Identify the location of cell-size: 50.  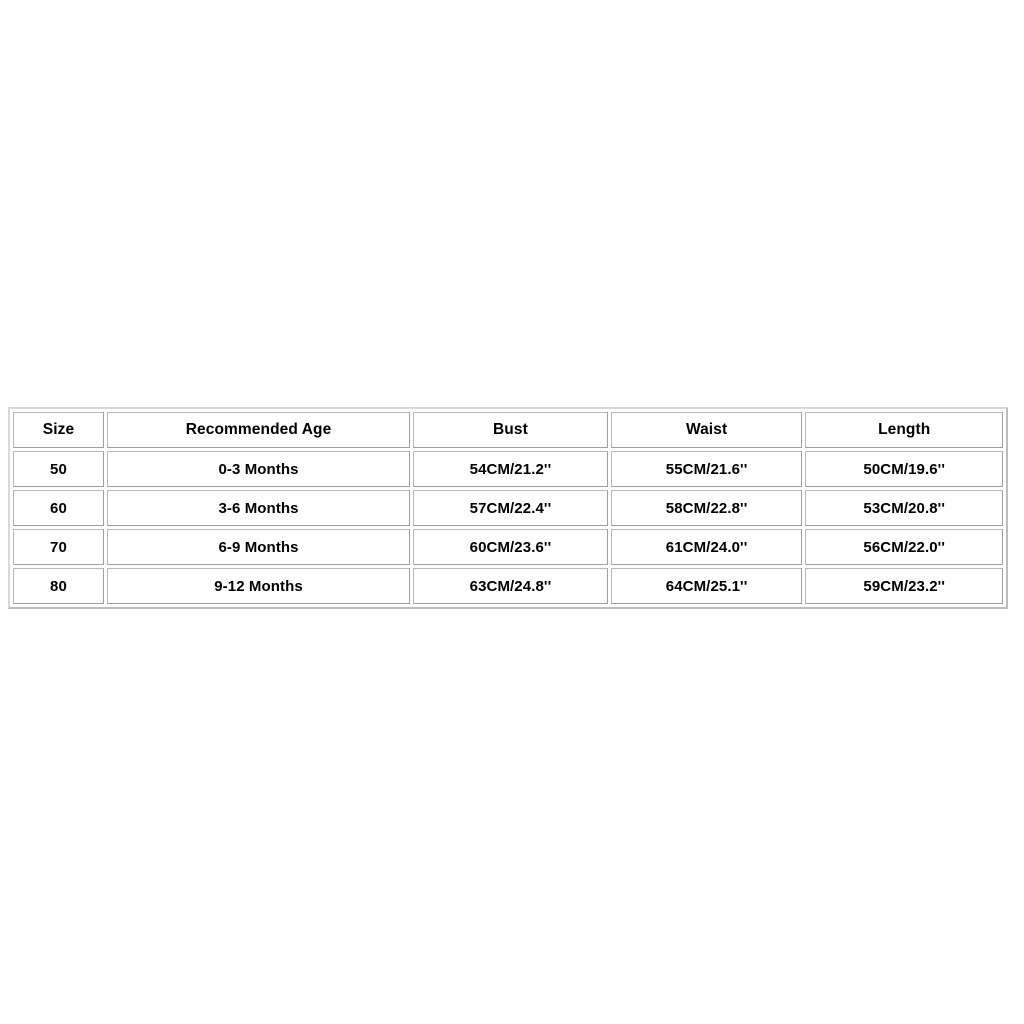
(58, 469).